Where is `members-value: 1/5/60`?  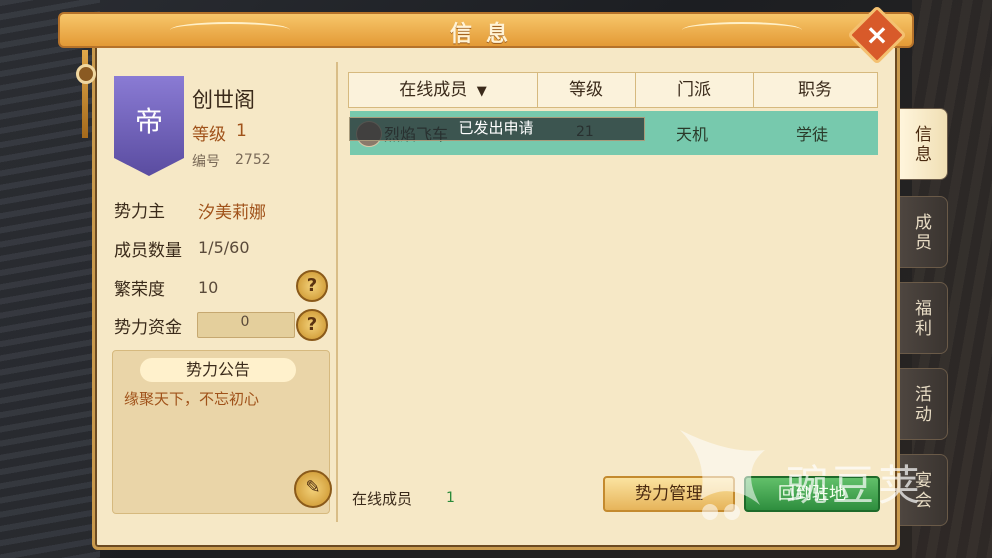 members-value: 1/5/60 is located at coordinates (224, 247).